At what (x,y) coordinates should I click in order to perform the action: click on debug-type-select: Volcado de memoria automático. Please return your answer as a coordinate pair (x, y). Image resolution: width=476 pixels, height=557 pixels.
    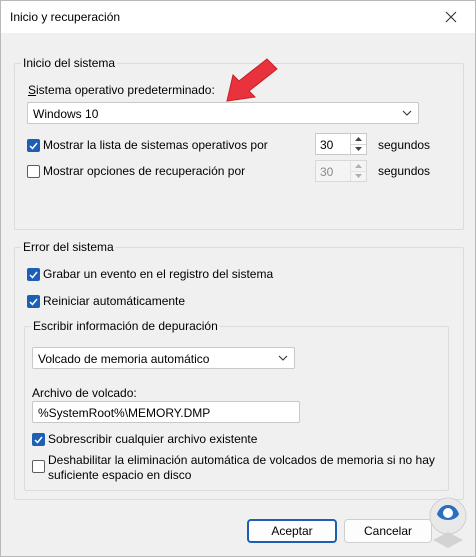
    Looking at the image, I should click on (163, 358).